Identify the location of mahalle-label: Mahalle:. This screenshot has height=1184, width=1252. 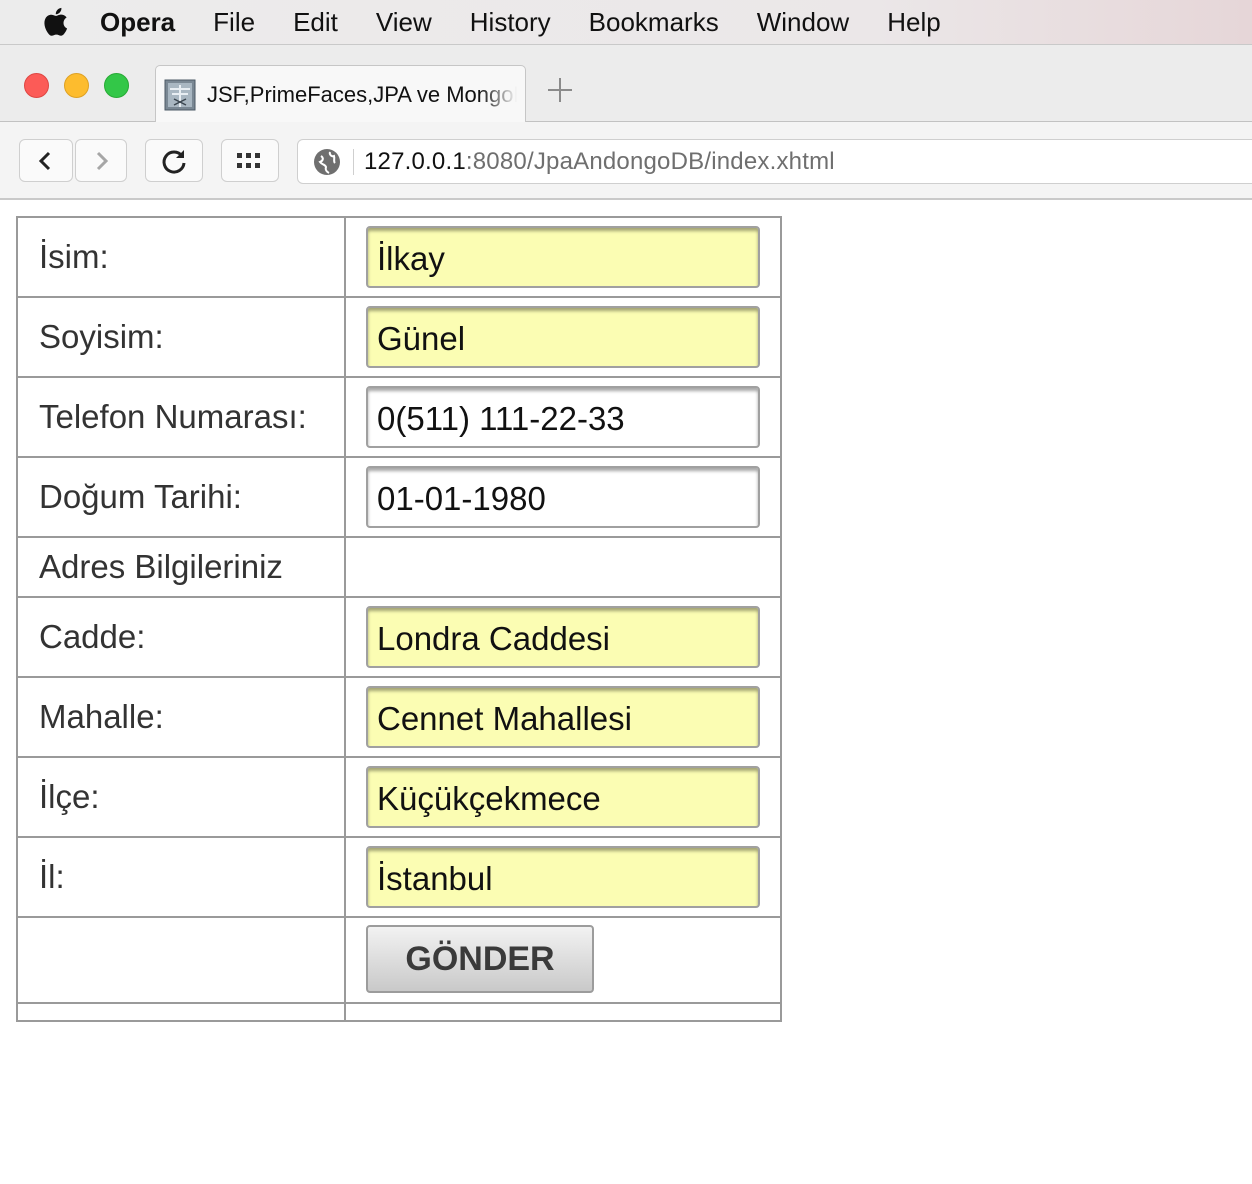
(181, 717).